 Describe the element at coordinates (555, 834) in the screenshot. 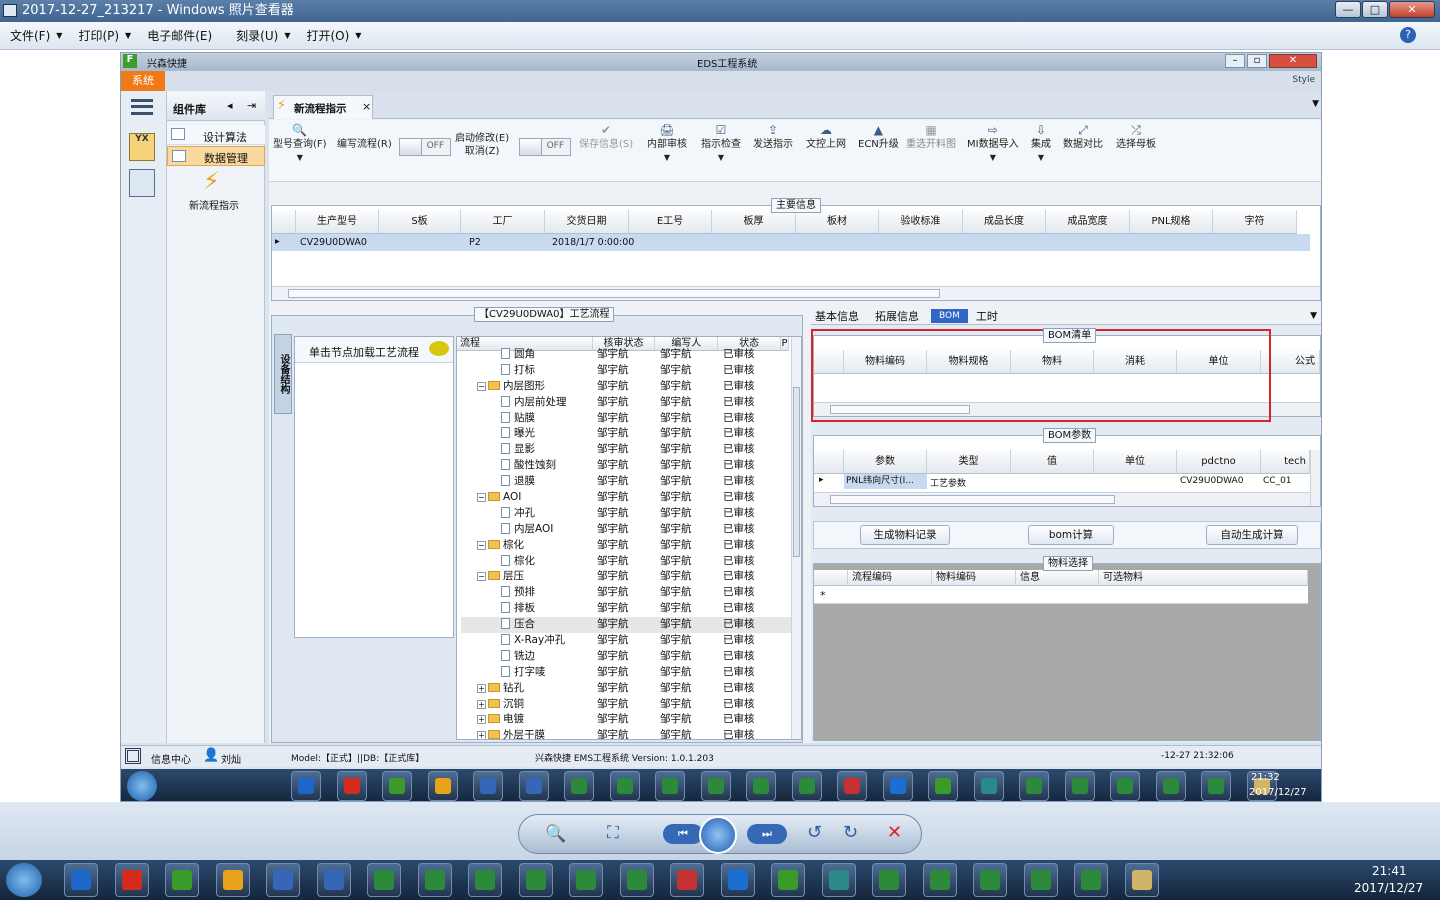

I see `zoom-icon: 🔍` at that location.